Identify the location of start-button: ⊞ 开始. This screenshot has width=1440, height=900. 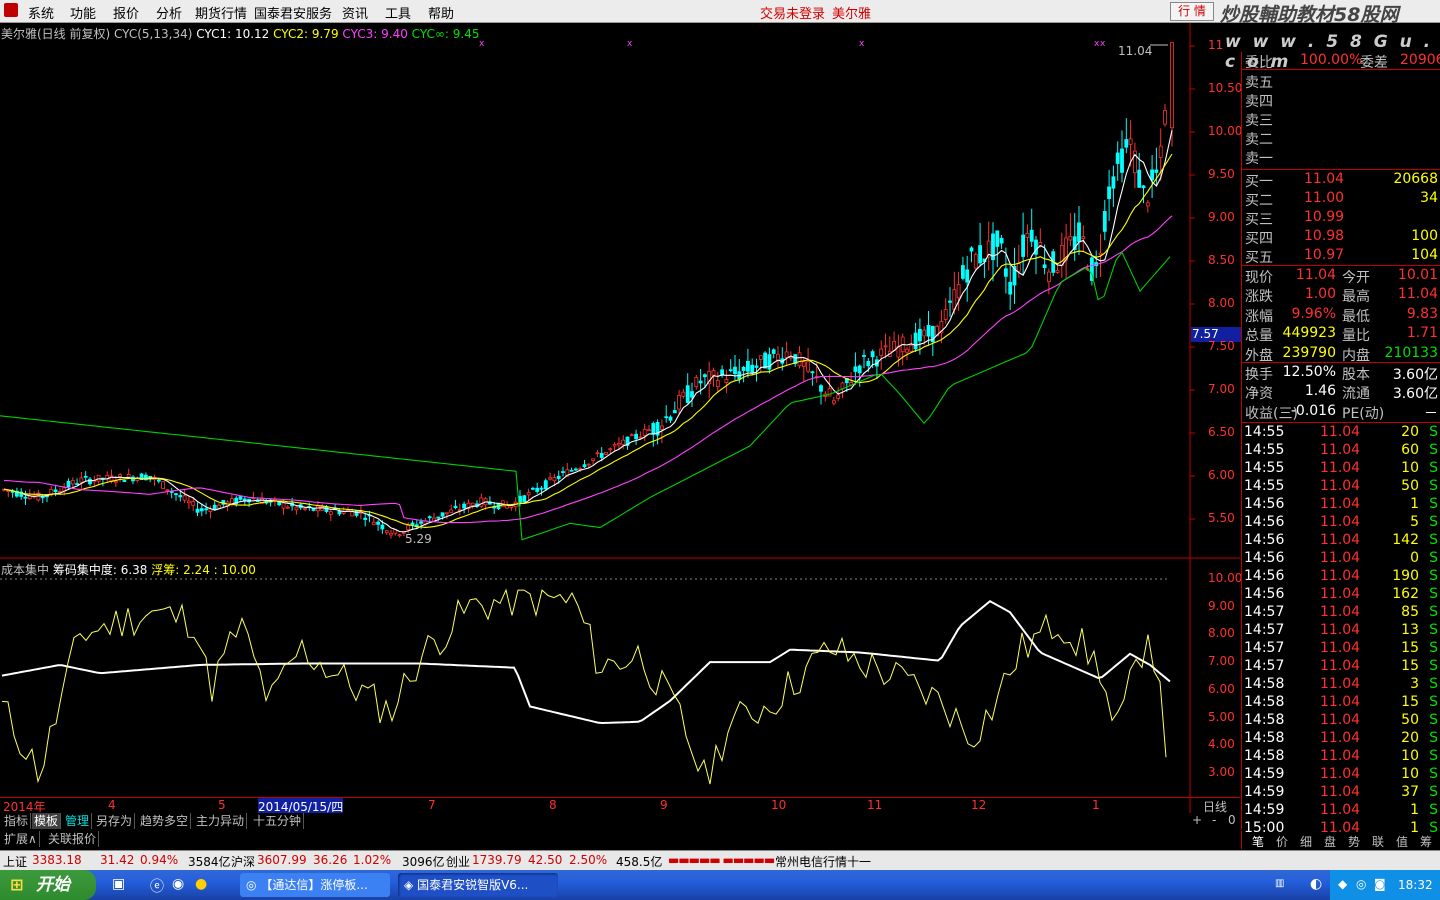
(48, 885).